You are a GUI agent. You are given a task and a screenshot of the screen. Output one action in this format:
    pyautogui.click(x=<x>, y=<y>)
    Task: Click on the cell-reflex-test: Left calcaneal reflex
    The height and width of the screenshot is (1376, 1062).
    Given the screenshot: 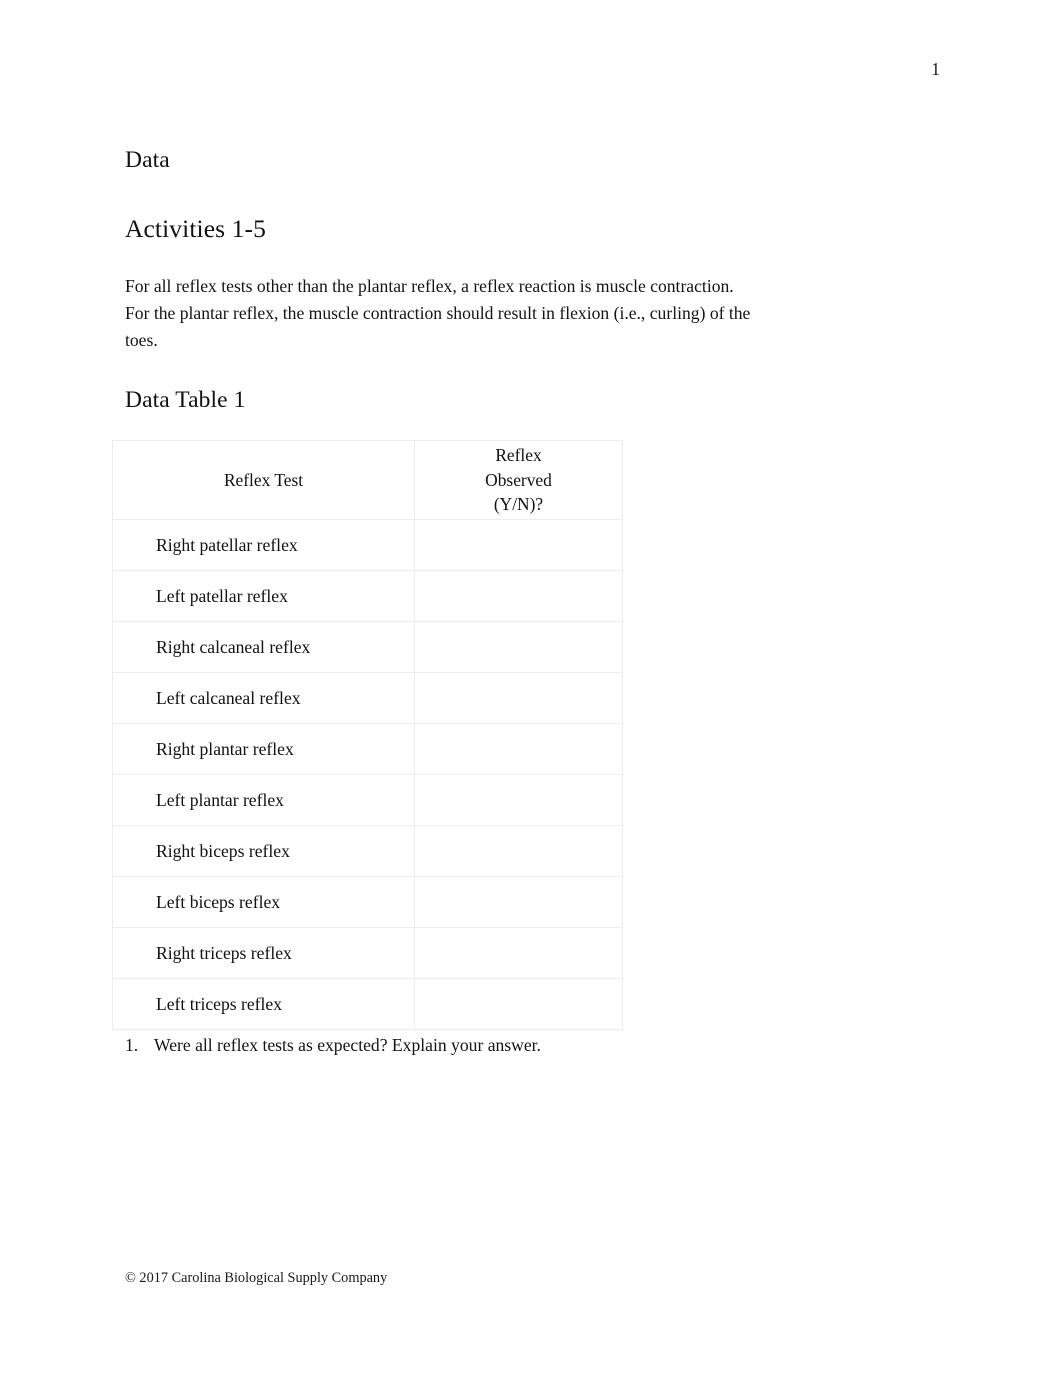 What is the action you would take?
    pyautogui.click(x=263, y=697)
    